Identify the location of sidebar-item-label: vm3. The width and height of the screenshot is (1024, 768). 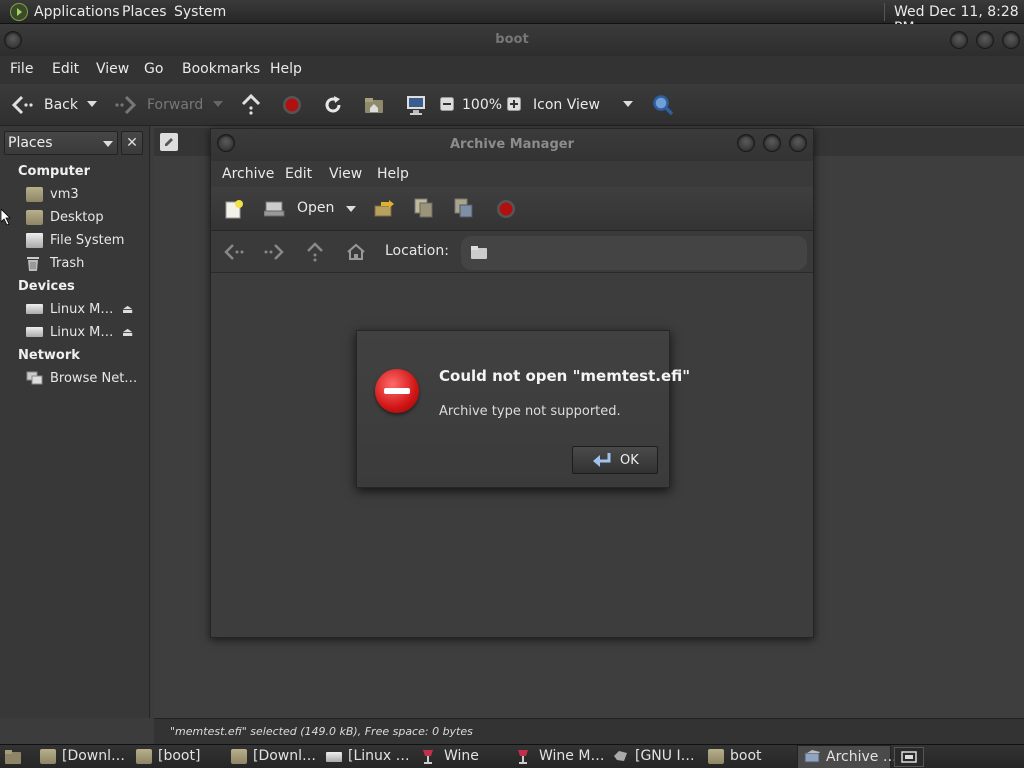
(64, 194).